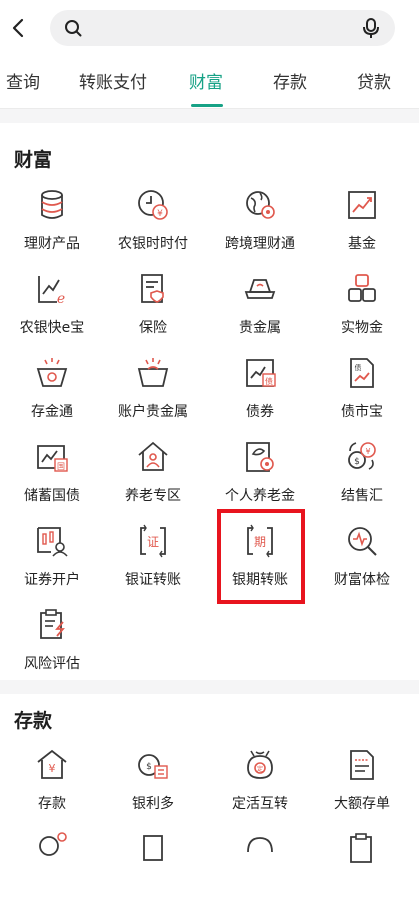 The image size is (419, 914). Describe the element at coordinates (52, 580) in the screenshot. I see `item-label: 证券开户` at that location.